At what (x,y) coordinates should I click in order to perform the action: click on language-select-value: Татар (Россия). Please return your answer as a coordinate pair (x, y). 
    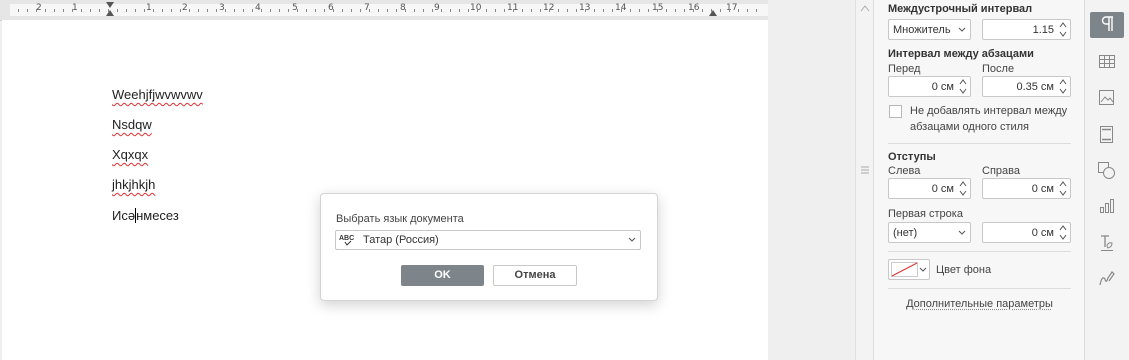
    Looking at the image, I should click on (401, 240).